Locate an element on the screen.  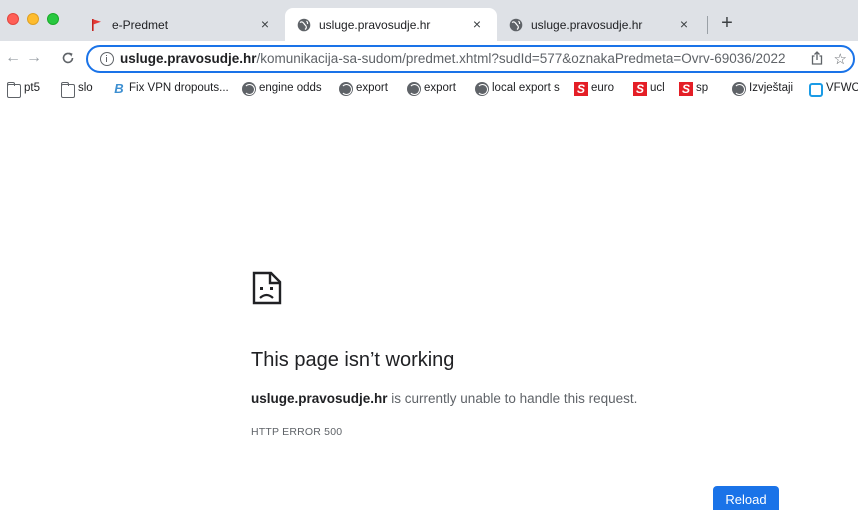
red-flag-icon is located at coordinates (97, 25).